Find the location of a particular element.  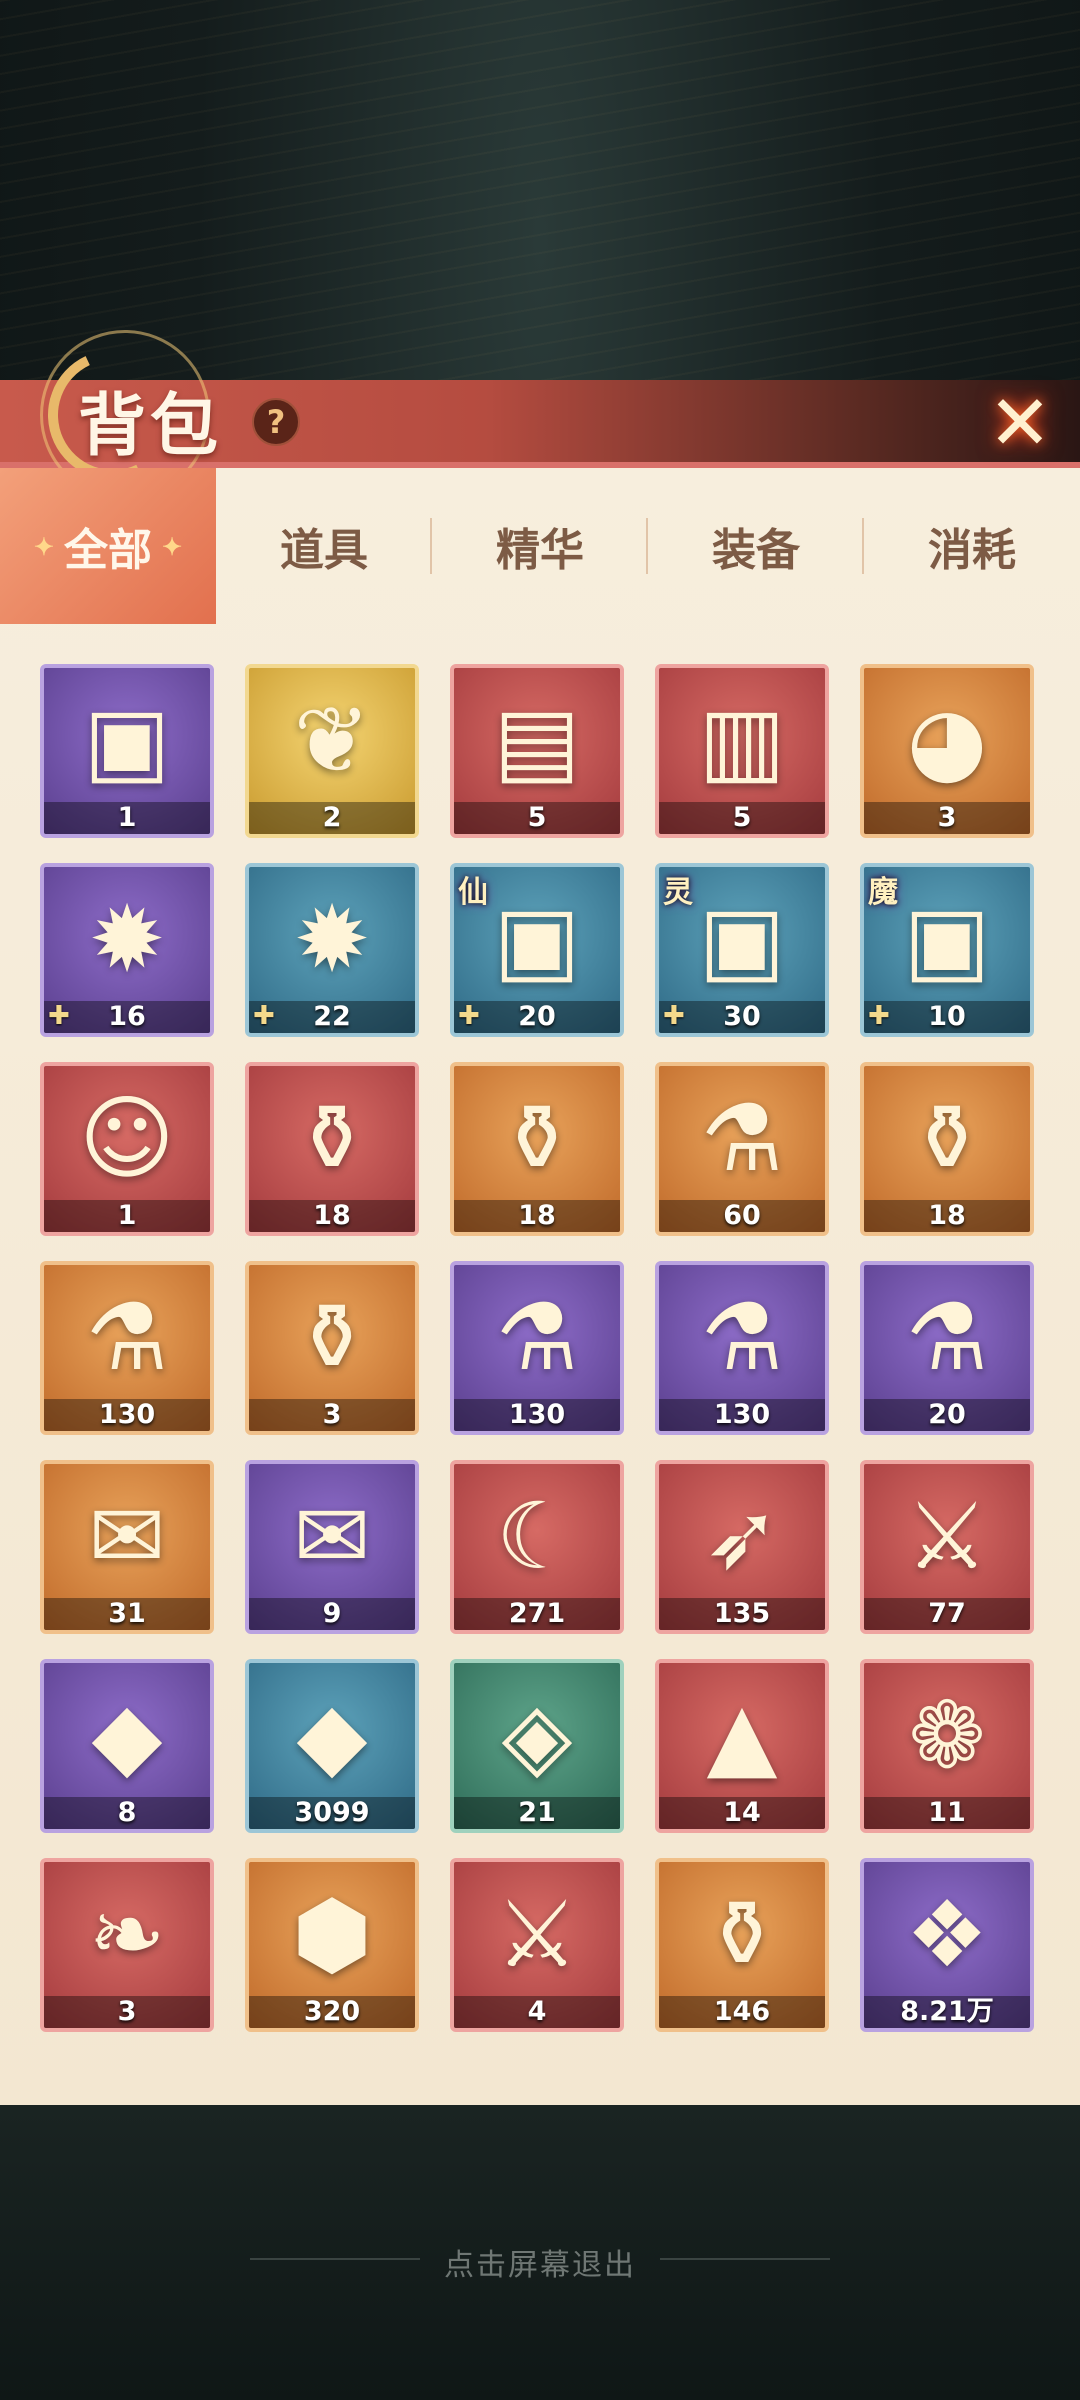

item-count: 16 is located at coordinates (127, 1016).